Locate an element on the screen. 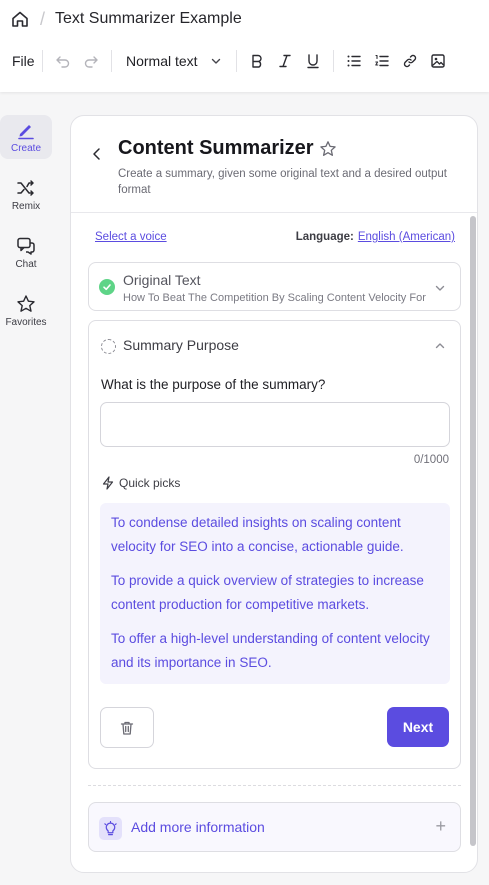 The height and width of the screenshot is (885, 489). document-title: Text Summarizer Example is located at coordinates (148, 19).